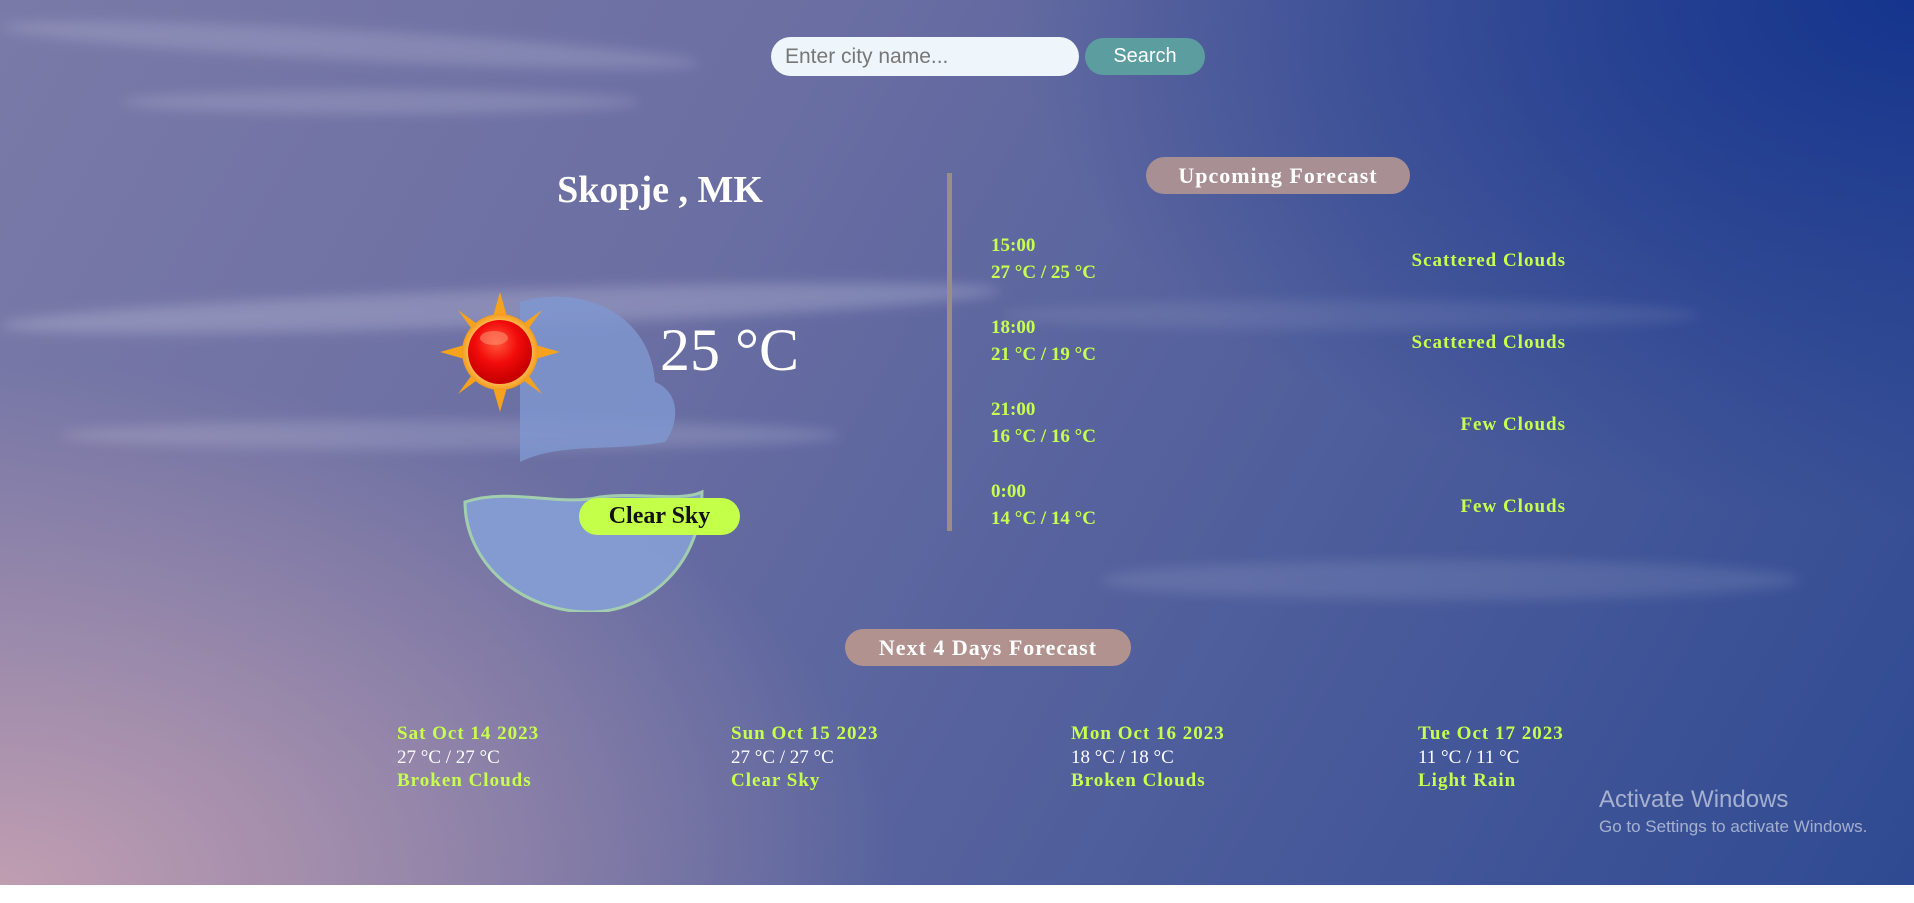 The width and height of the screenshot is (1914, 903). Describe the element at coordinates (1278, 175) in the screenshot. I see `upcoming-forecast-title: Upcoming Forecast` at that location.